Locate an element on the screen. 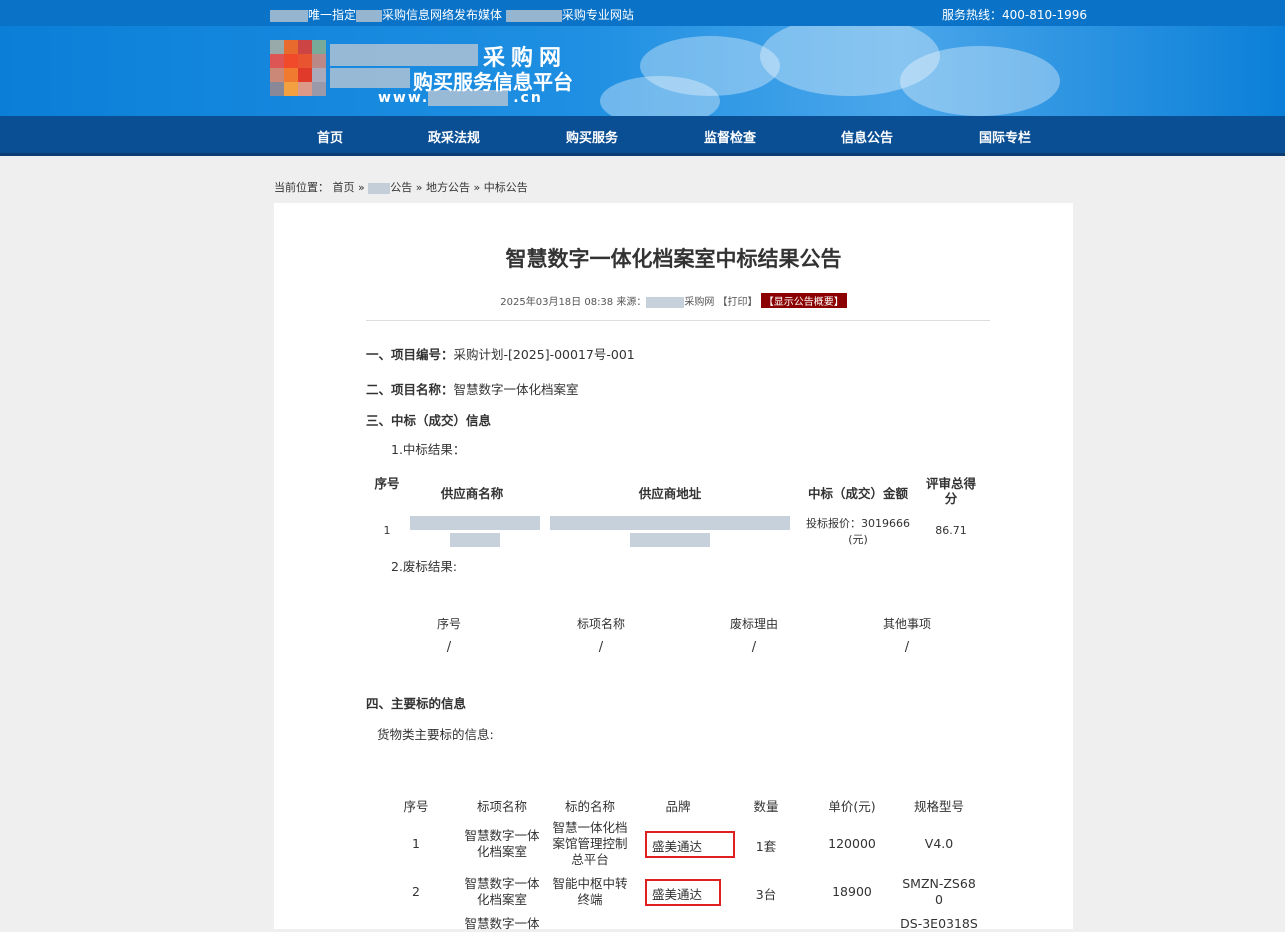 Image resolution: width=1285 pixels, height=932 pixels. table-header: 规格型号 is located at coordinates (938, 806).